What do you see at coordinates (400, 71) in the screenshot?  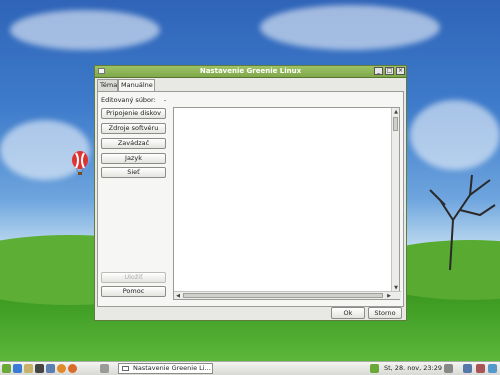 I see `close-icon: ×` at bounding box center [400, 71].